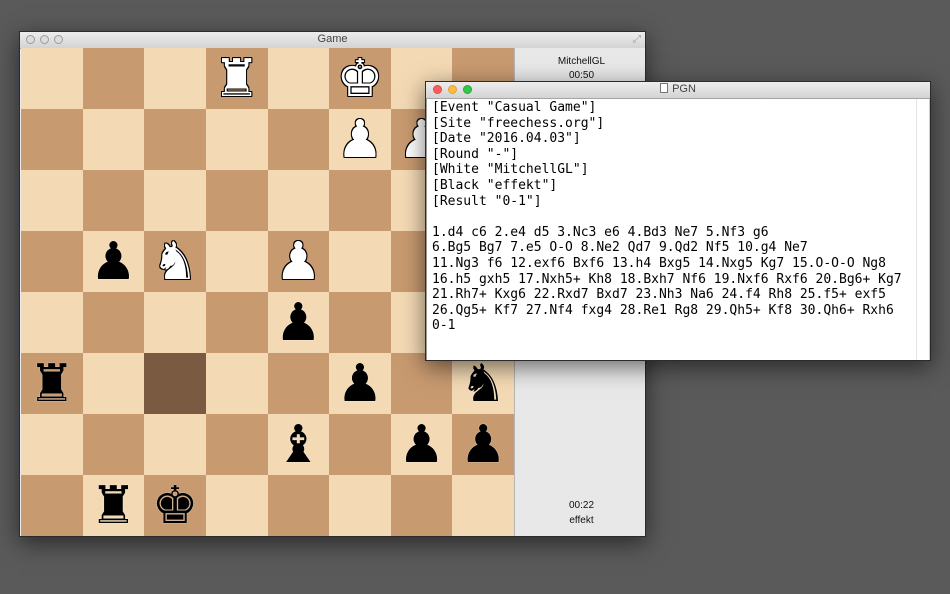 The image size is (950, 594). What do you see at coordinates (581, 520) in the screenshot?
I see `black-player-name: effekt` at bounding box center [581, 520].